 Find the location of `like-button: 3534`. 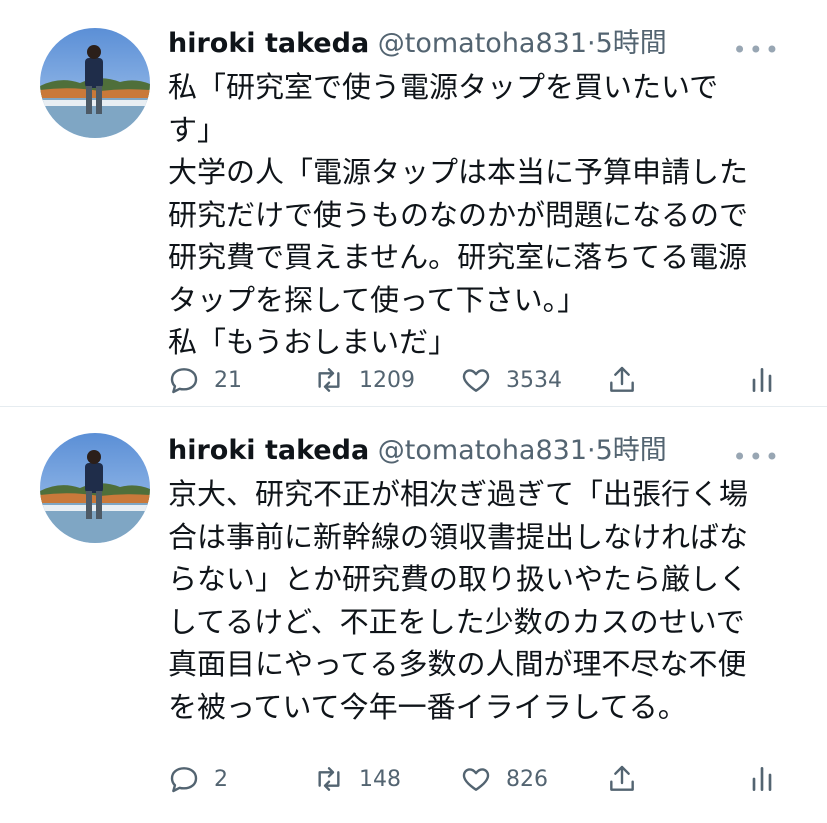

like-button: 3534 is located at coordinates (511, 380).